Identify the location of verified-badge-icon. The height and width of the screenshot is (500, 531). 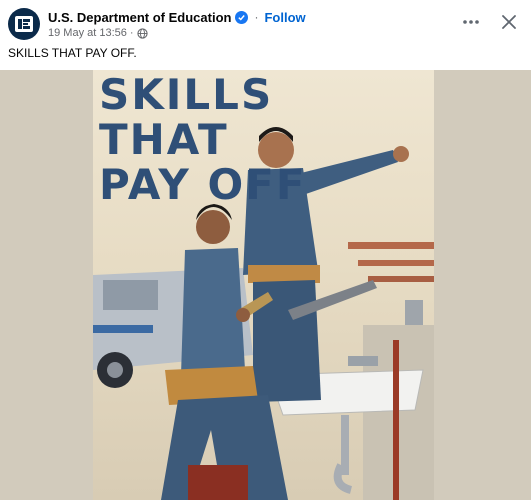
(242, 17).